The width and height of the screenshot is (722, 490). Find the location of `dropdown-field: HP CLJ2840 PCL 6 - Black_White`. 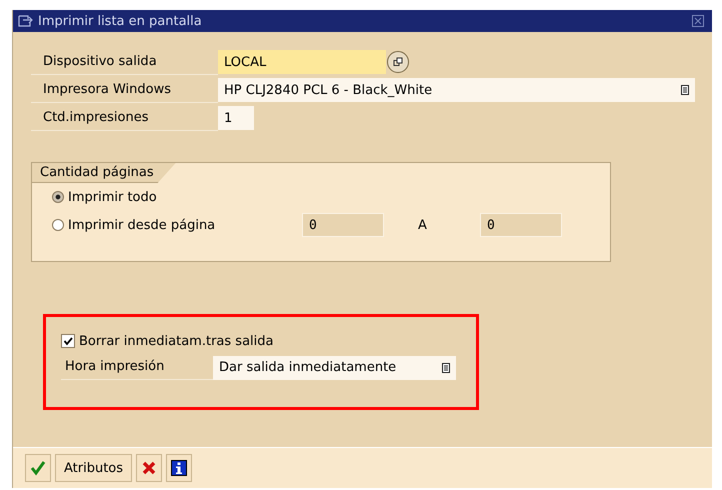

dropdown-field: HP CLJ2840 PCL 6 - Black_White is located at coordinates (456, 90).